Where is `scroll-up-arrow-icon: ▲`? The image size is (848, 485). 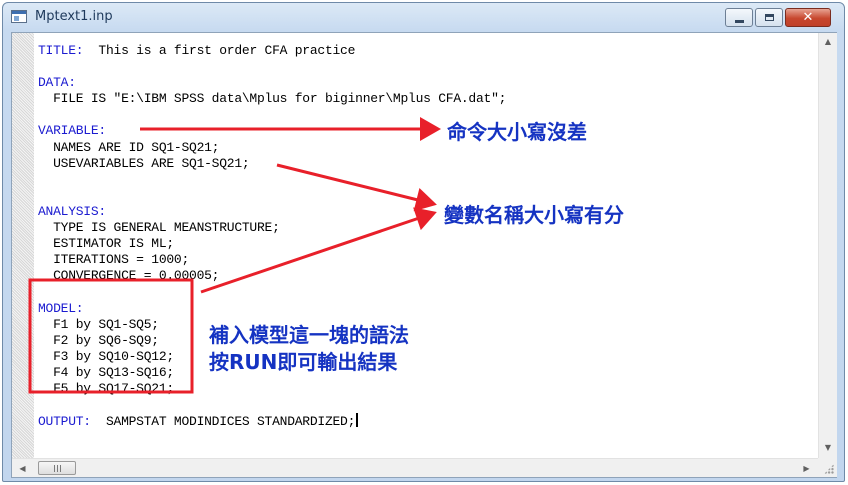
scroll-up-arrow-icon: ▲ is located at coordinates (828, 41).